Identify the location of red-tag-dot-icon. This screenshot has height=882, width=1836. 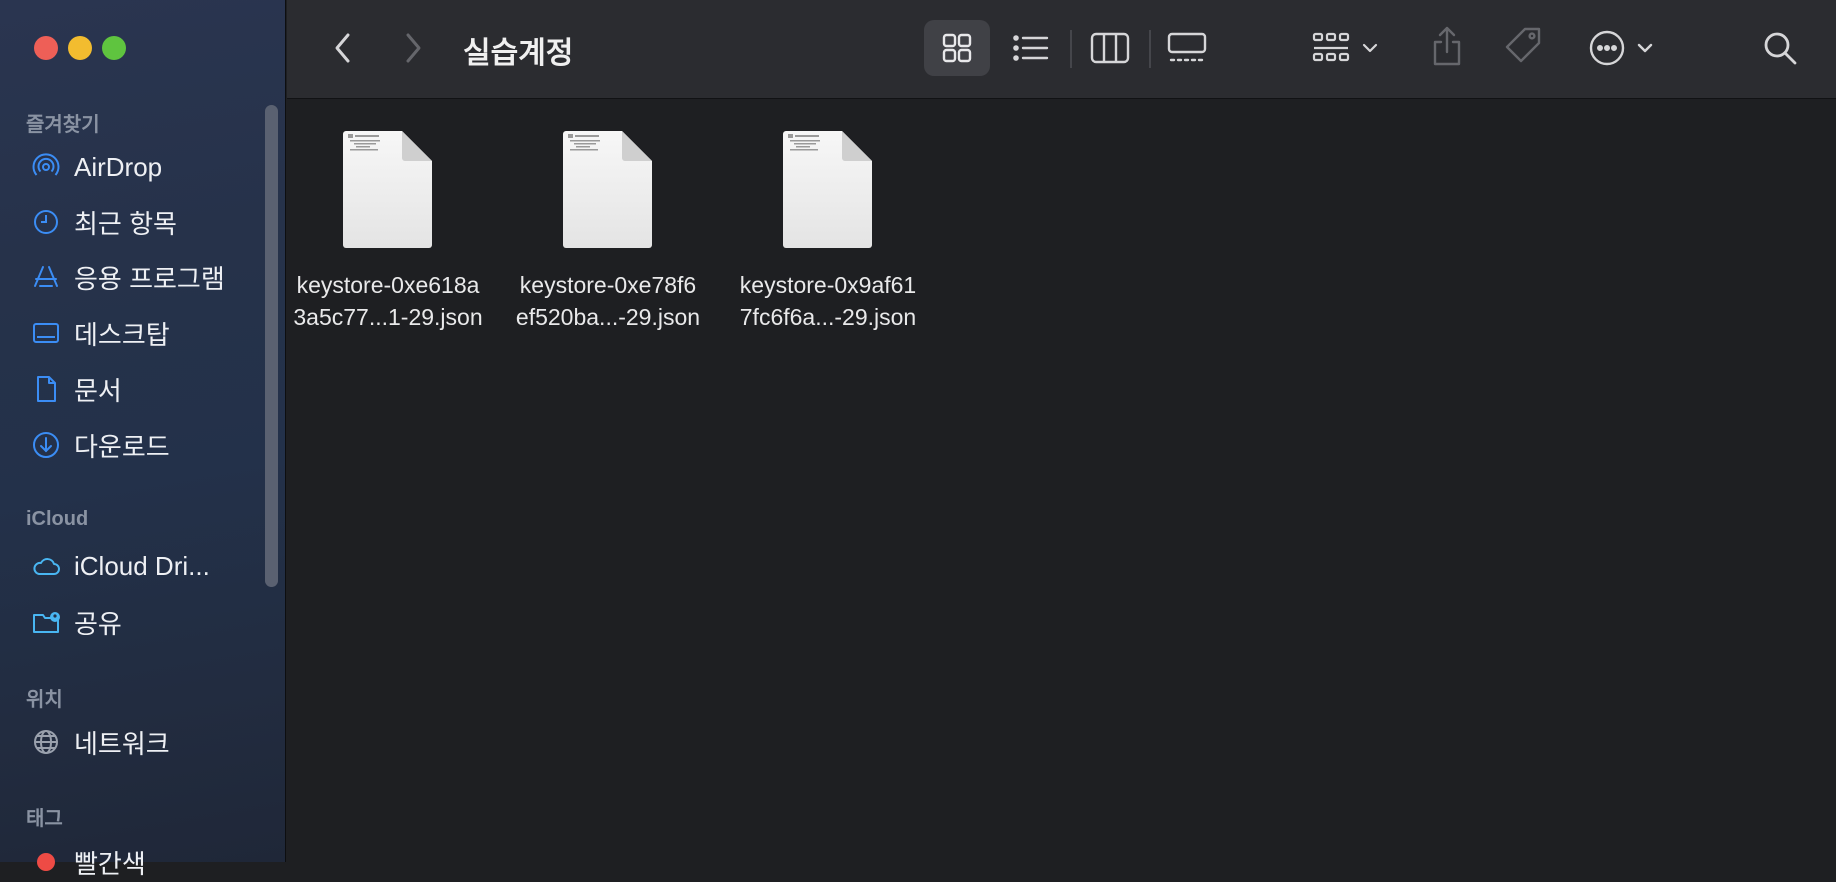
(46, 862).